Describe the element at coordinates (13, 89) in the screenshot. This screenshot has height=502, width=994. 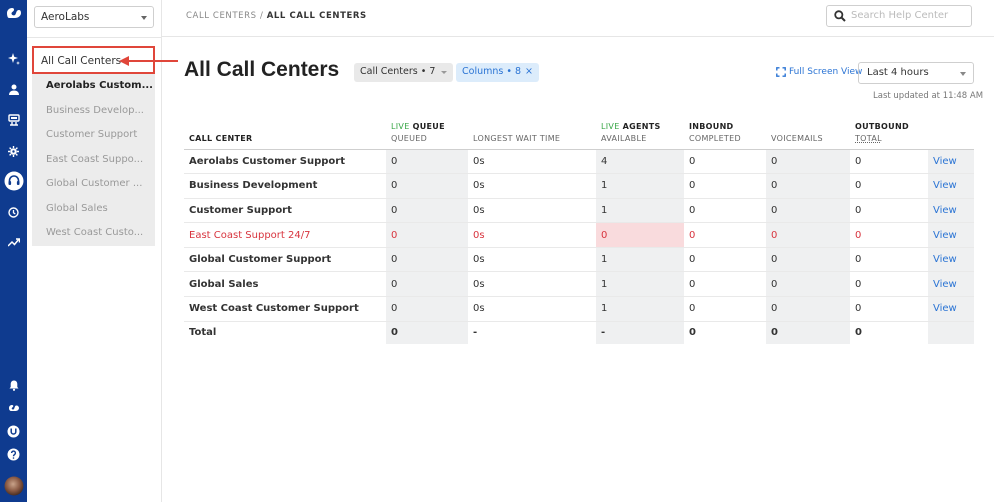
I see `person-icon` at that location.